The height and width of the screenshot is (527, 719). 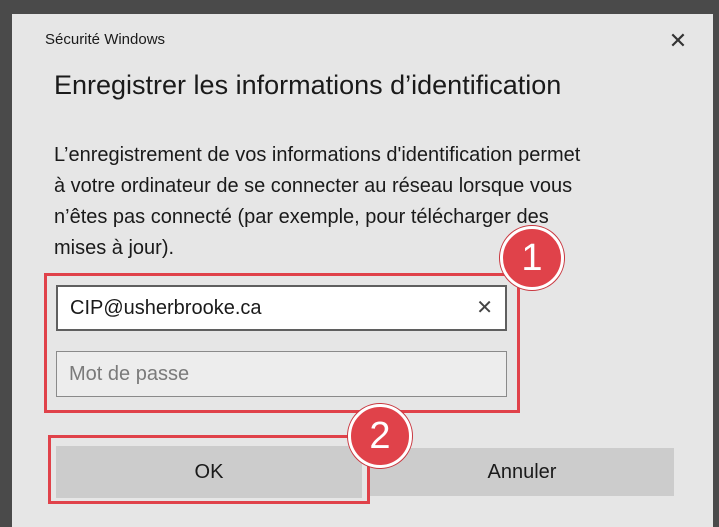 I want to click on description-line: mises à jour)., so click(x=114, y=248).